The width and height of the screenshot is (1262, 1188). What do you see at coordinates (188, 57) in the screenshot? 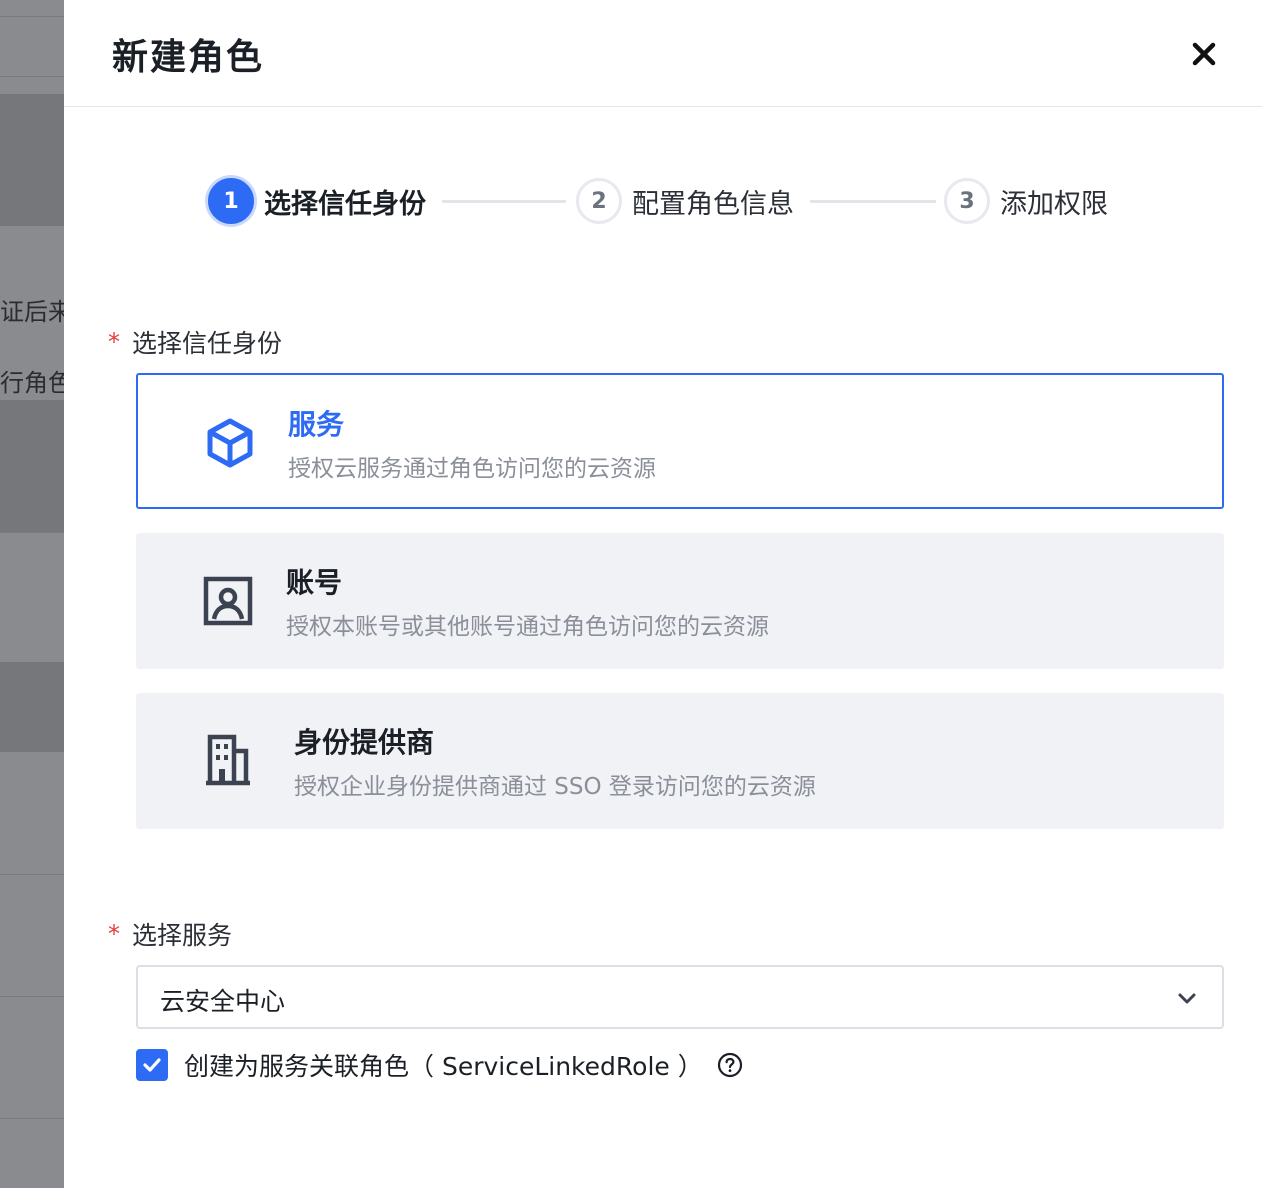
I see `drawer-title: 新建角色` at bounding box center [188, 57].